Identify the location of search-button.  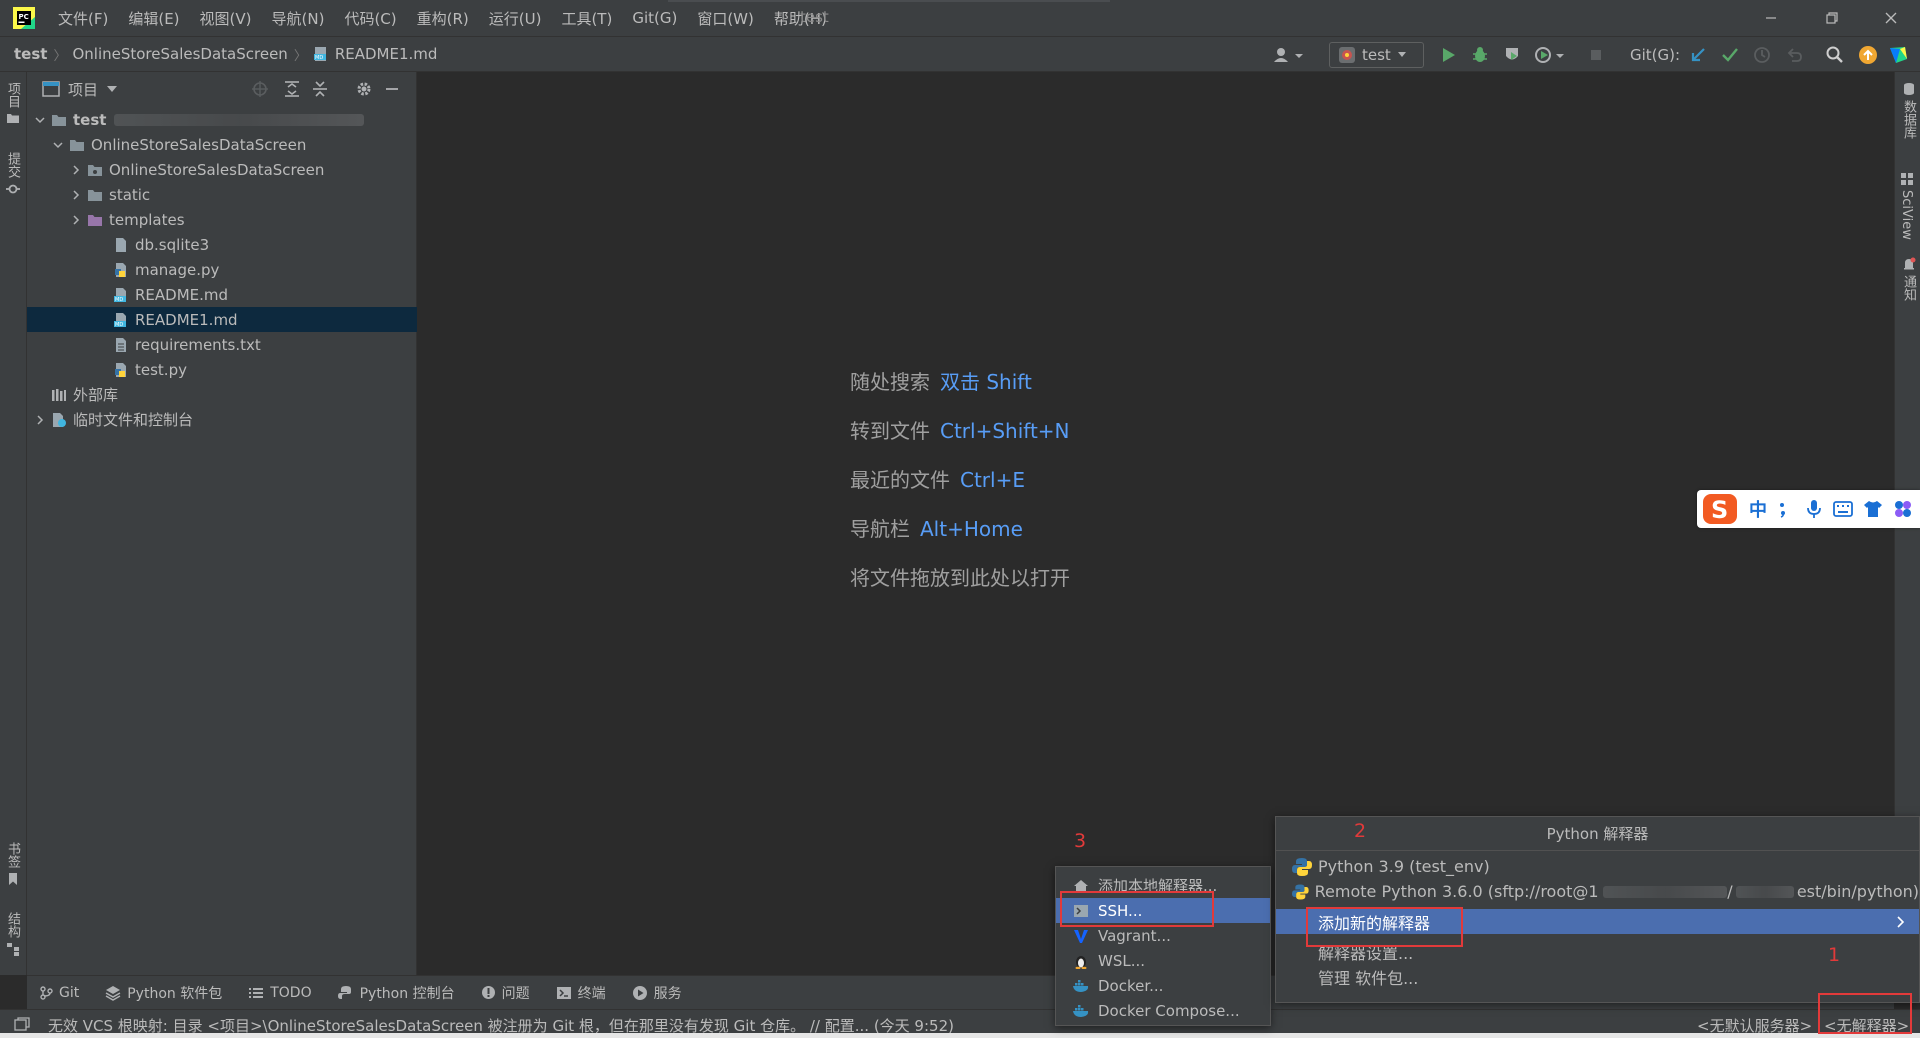
(1835, 55).